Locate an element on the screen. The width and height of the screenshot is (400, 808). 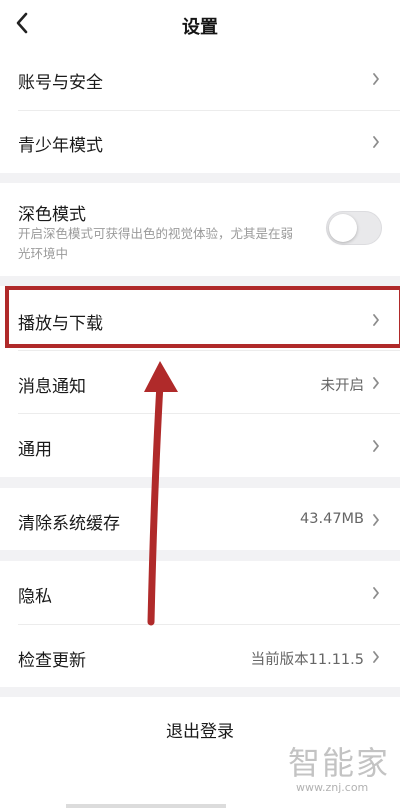
dark-mode-description: 开启深色模式可获得出色的视觉体验，尤其是在弱 光环境中 is located at coordinates (168, 244).